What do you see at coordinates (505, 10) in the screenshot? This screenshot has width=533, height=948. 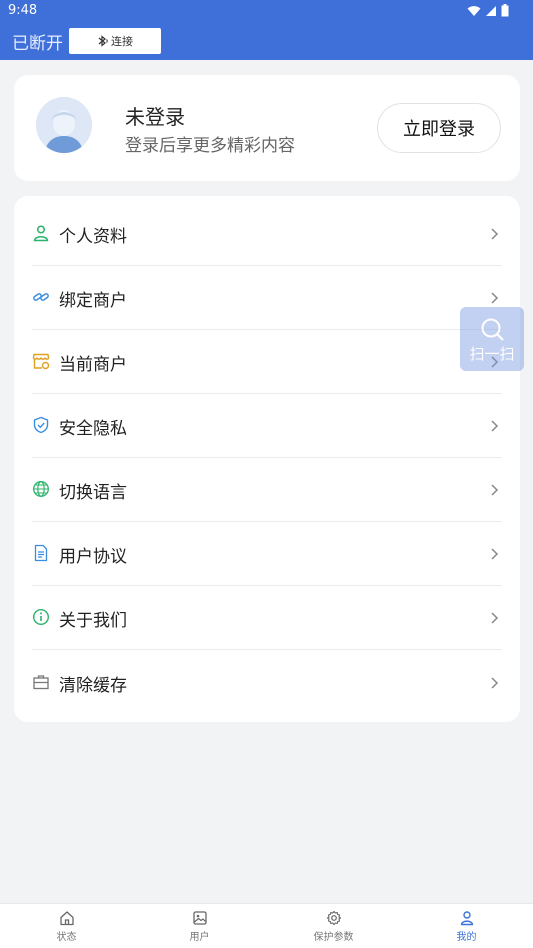 I see `battery-icon` at bounding box center [505, 10].